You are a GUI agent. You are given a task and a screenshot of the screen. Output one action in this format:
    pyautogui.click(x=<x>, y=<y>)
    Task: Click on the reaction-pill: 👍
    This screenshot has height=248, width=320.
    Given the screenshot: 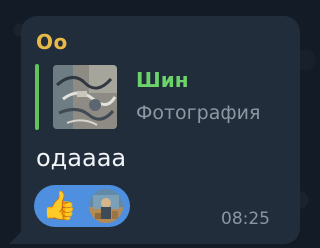 What is the action you would take?
    pyautogui.click(x=82, y=206)
    